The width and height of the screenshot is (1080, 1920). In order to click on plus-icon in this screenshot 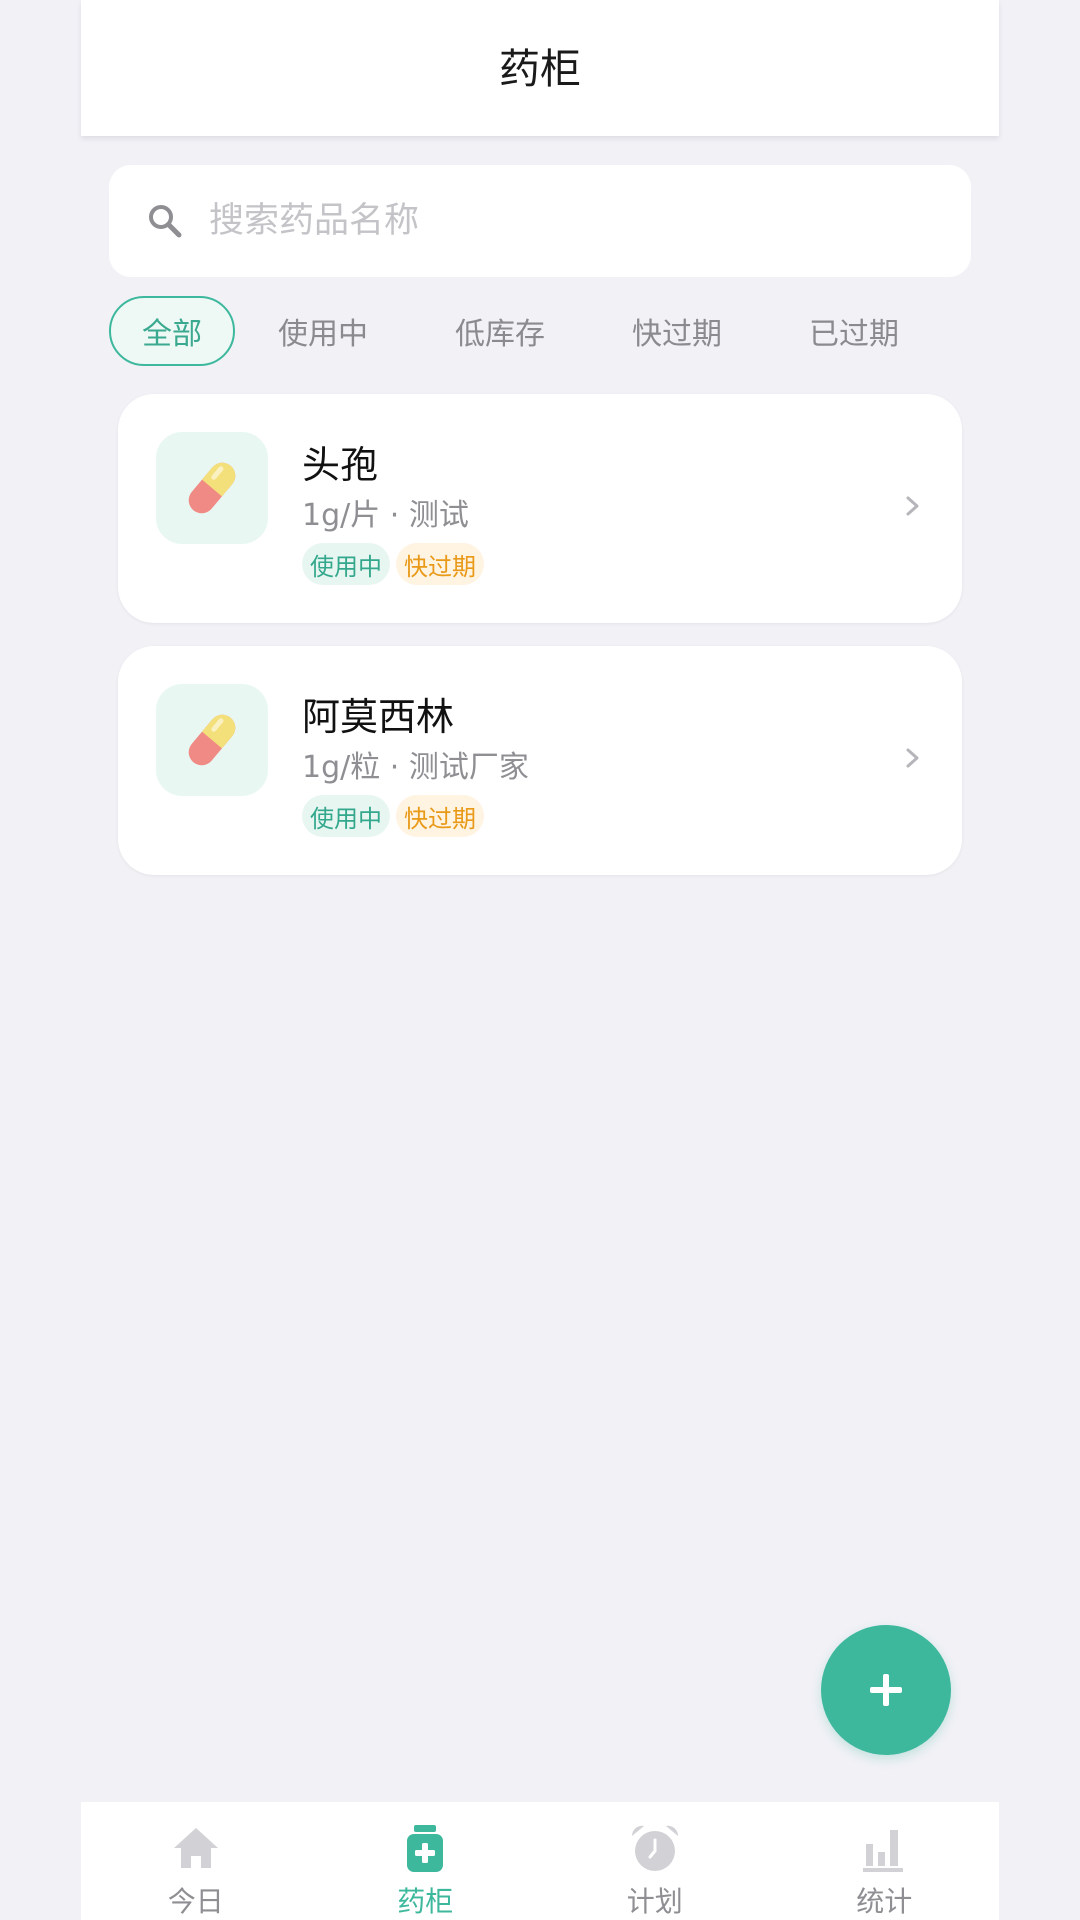, I will do `click(886, 1690)`.